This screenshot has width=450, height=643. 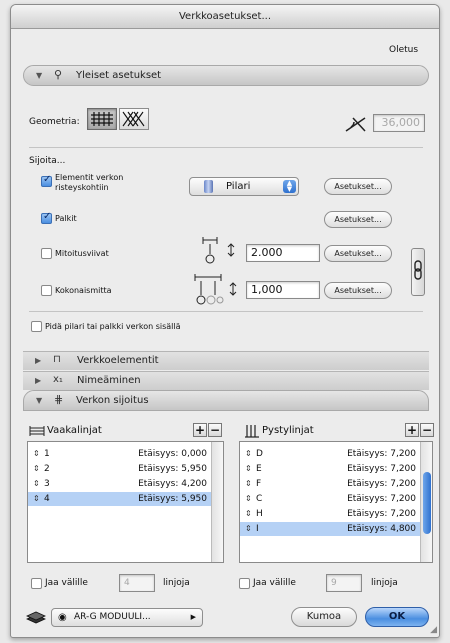 I want to click on list-item: ⇕ C Etäisyys: 7,200, so click(x=330, y=499).